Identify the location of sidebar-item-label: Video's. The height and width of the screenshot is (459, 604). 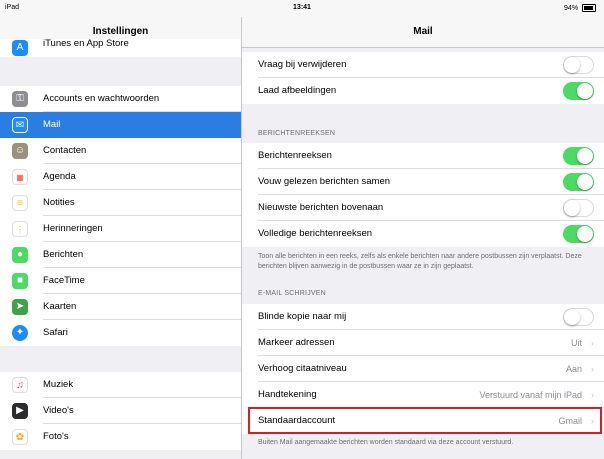
(58, 410).